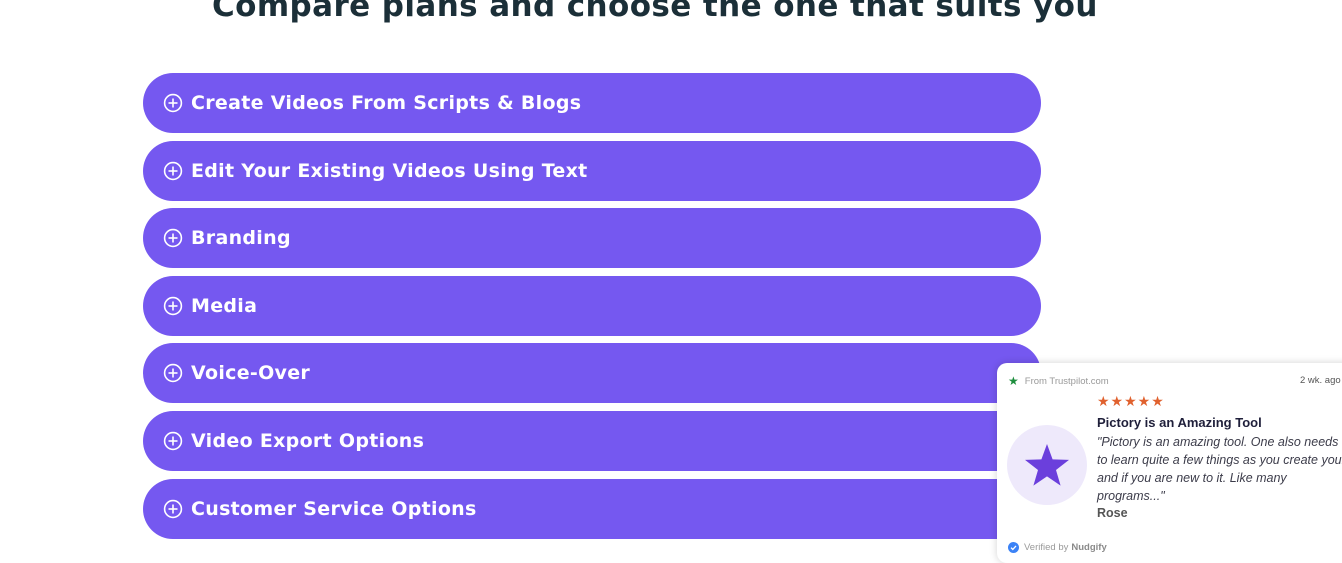 This screenshot has width=1342, height=563. Describe the element at coordinates (1320, 380) in the screenshot. I see `notification-time: 2 wk. ago` at that location.